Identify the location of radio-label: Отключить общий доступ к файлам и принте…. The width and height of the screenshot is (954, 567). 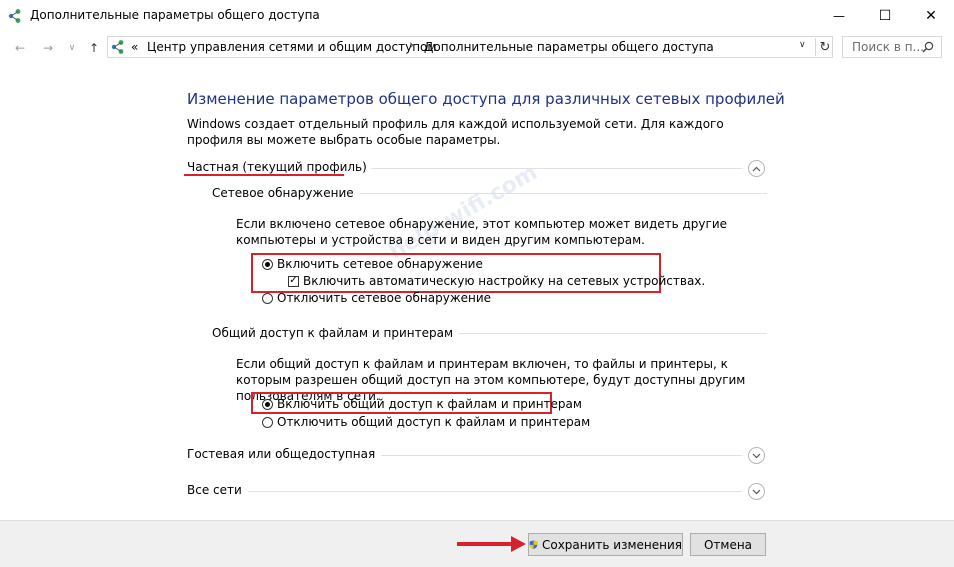
(434, 422).